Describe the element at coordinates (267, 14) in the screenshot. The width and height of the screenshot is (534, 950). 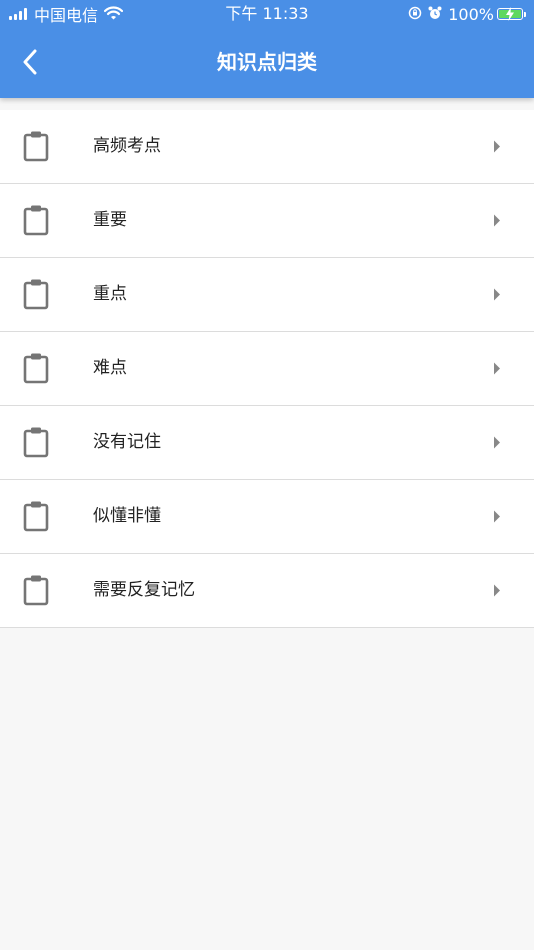
I see `status-bar: 中国电信 下午 11:33 100%` at that location.